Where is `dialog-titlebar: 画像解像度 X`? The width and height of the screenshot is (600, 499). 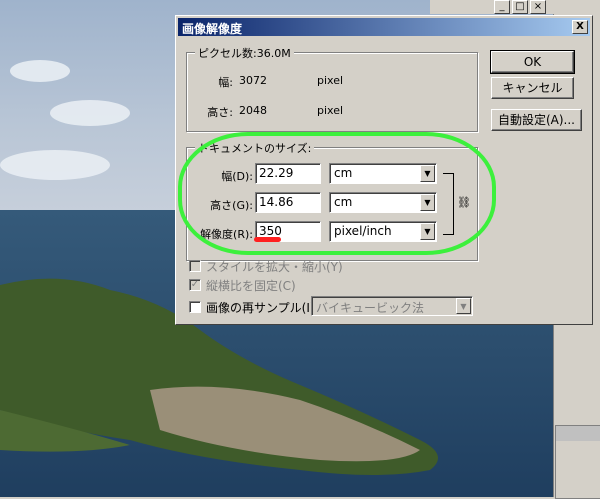 dialog-titlebar: 画像解像度 X is located at coordinates (384, 27).